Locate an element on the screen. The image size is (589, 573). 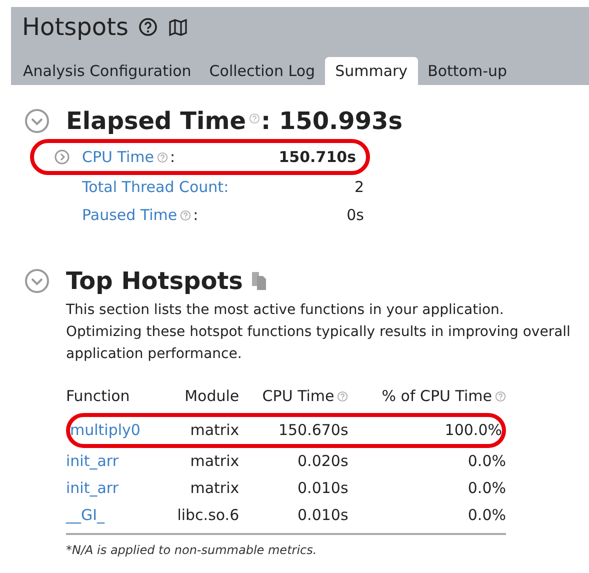
metric-value: 2 is located at coordinates (359, 187).